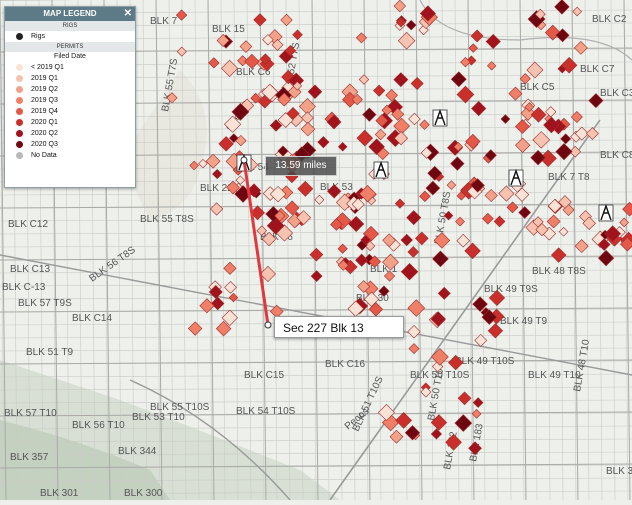  Describe the element at coordinates (70, 47) in the screenshot. I see `permits-section-header: PERMITS` at that location.